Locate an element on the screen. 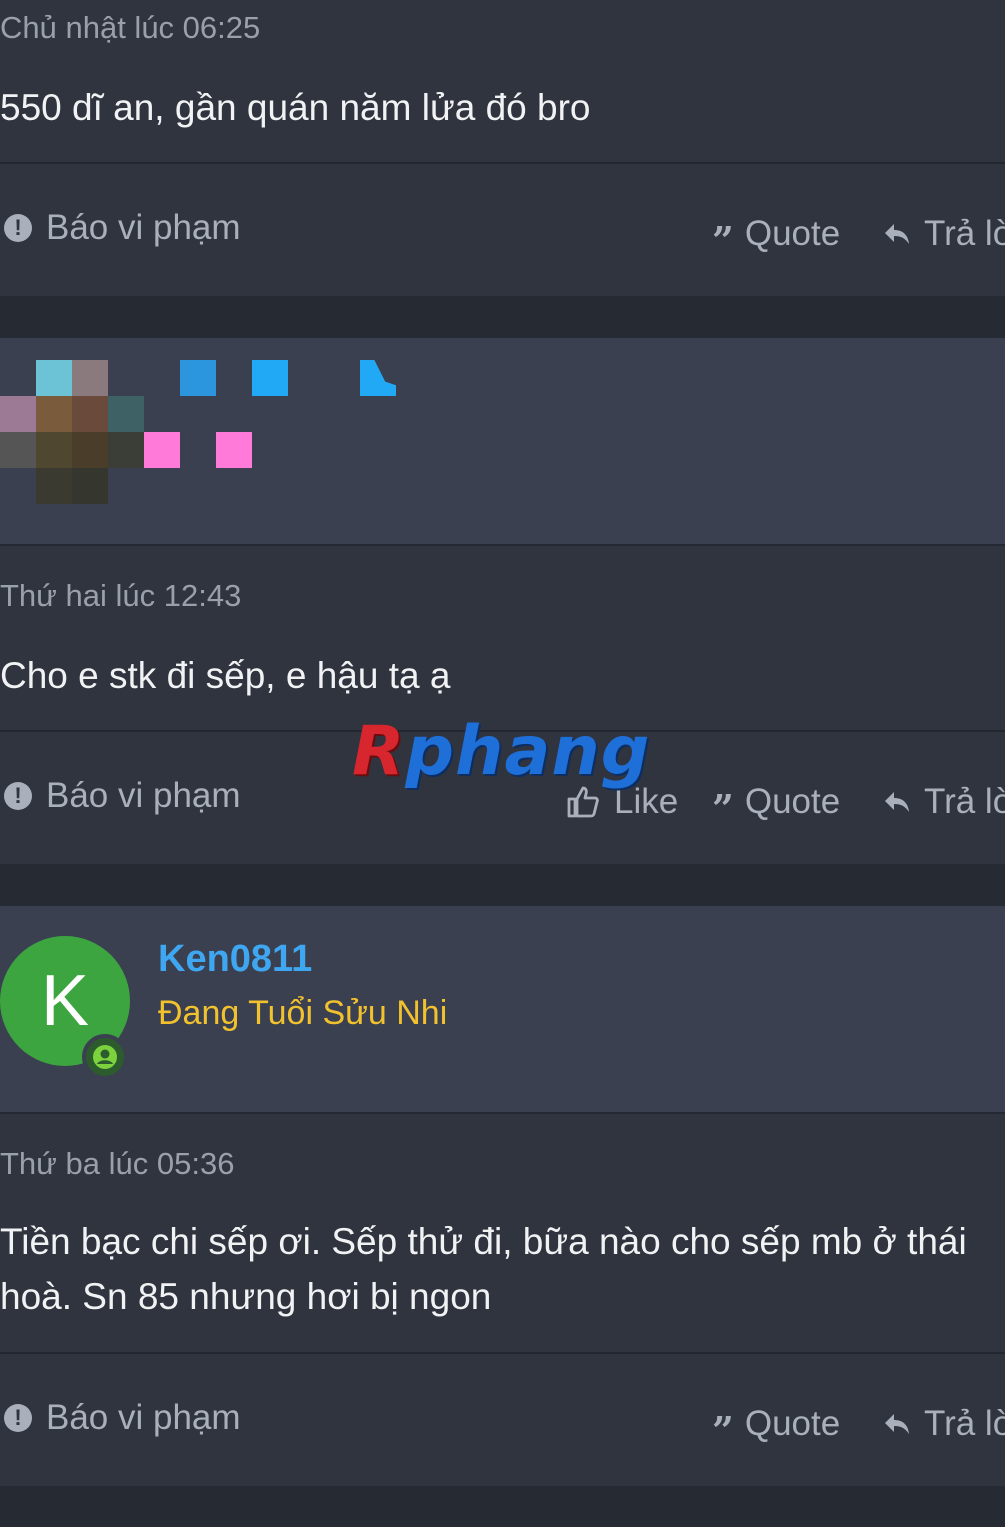 The height and width of the screenshot is (1527, 1005). username: Ken0811 is located at coordinates (235, 959).